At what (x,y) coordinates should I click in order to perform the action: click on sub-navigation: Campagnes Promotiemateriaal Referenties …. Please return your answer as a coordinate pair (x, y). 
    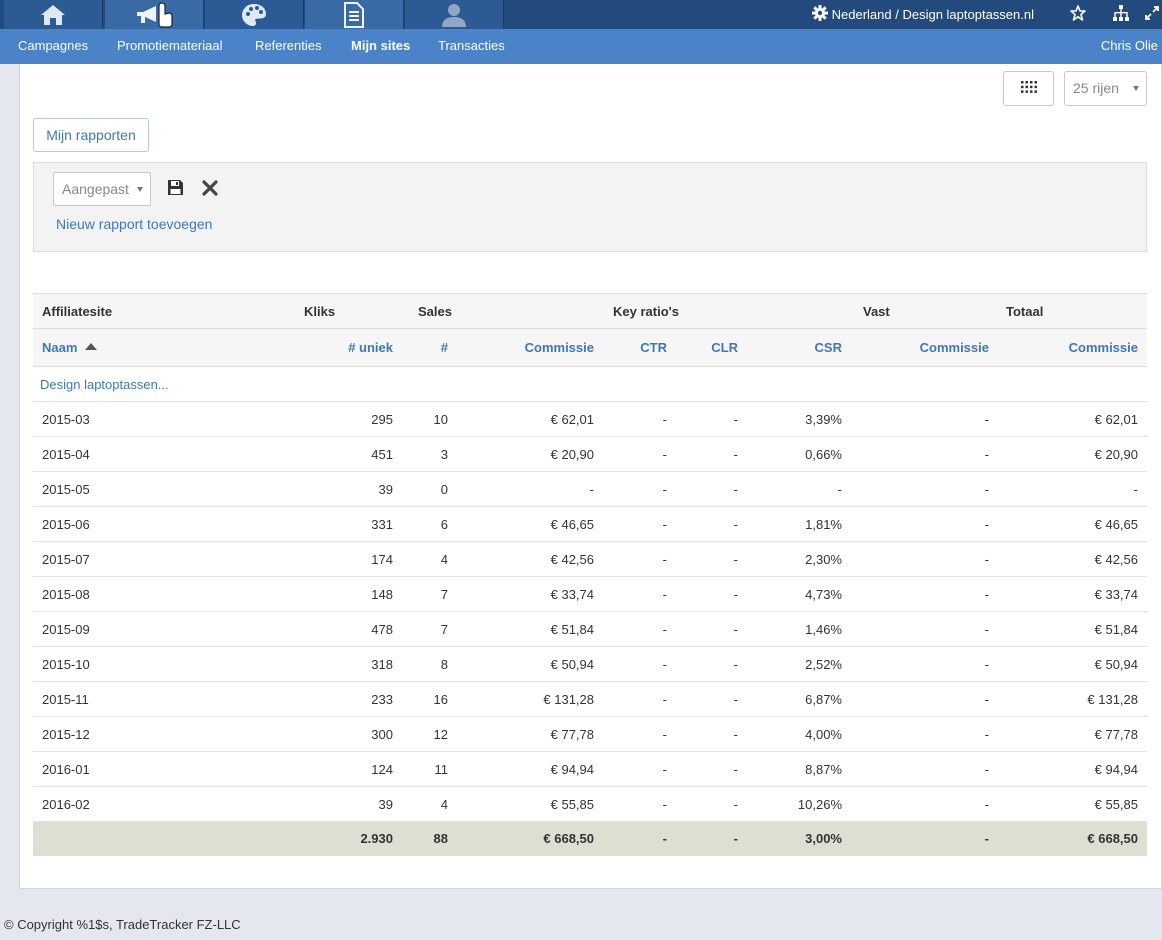
    Looking at the image, I should click on (581, 46).